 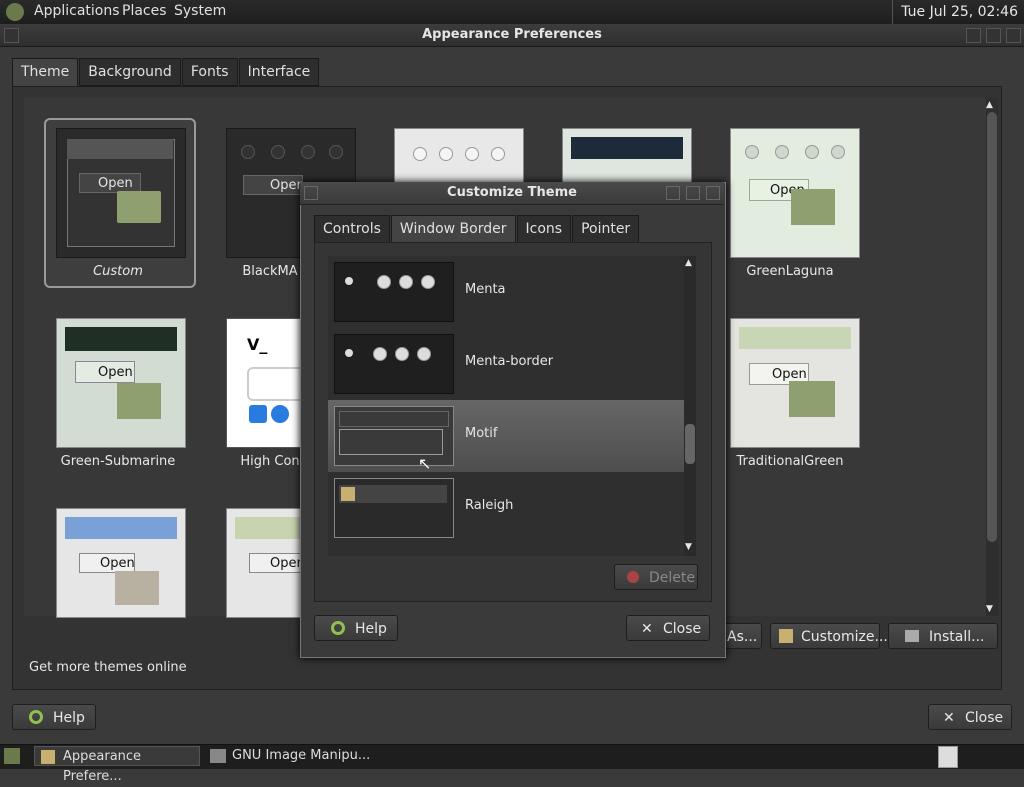 I want to click on list-scroll-thumb, so click(x=690, y=444).